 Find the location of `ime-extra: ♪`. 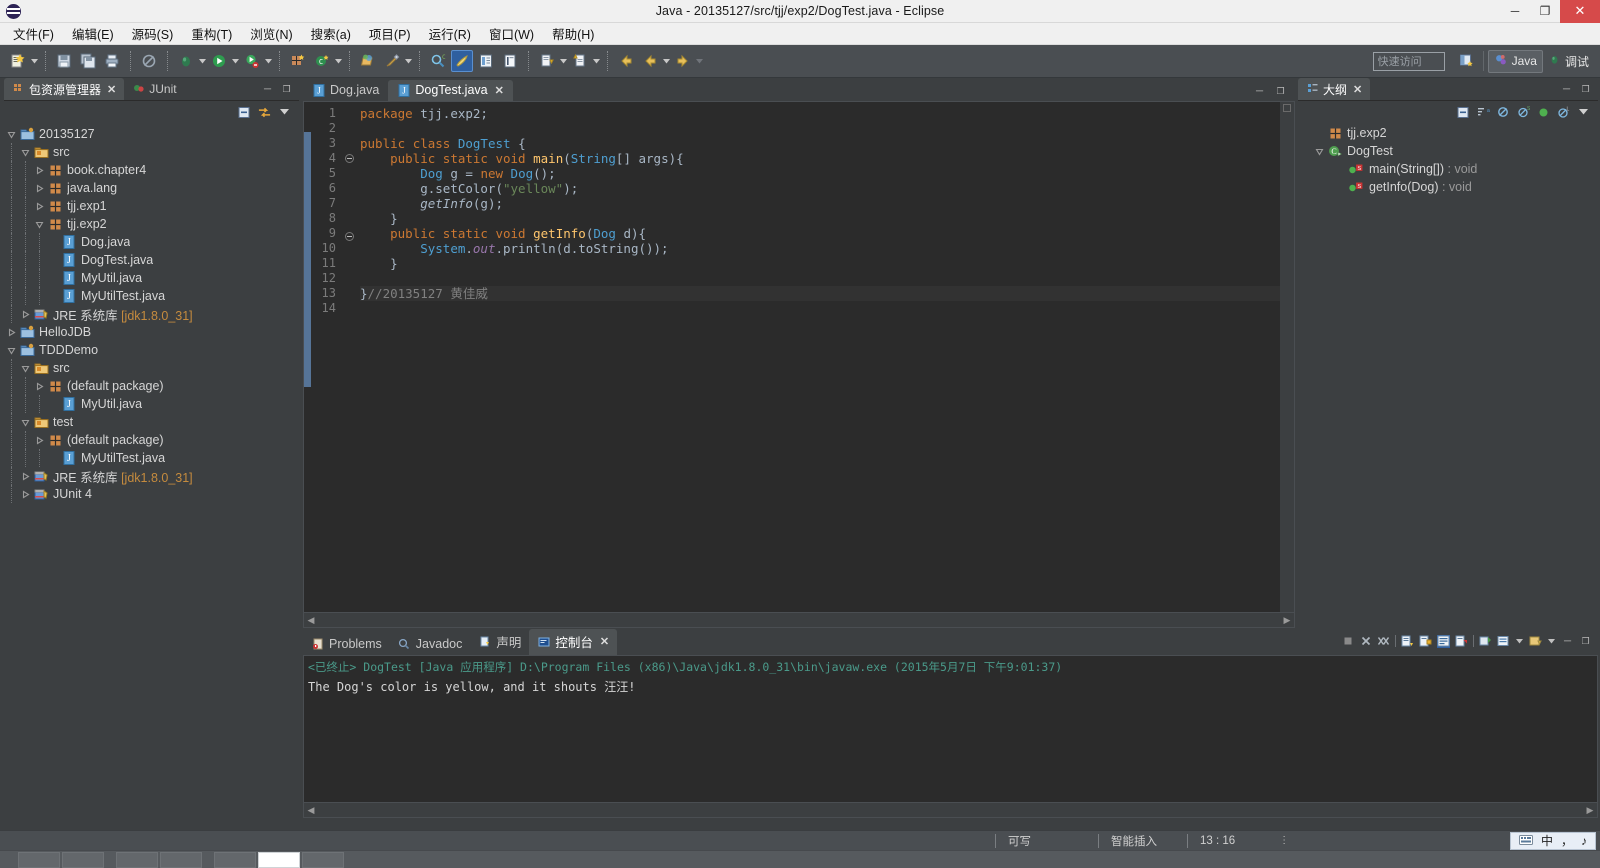

ime-extra: ♪ is located at coordinates (1584, 841).